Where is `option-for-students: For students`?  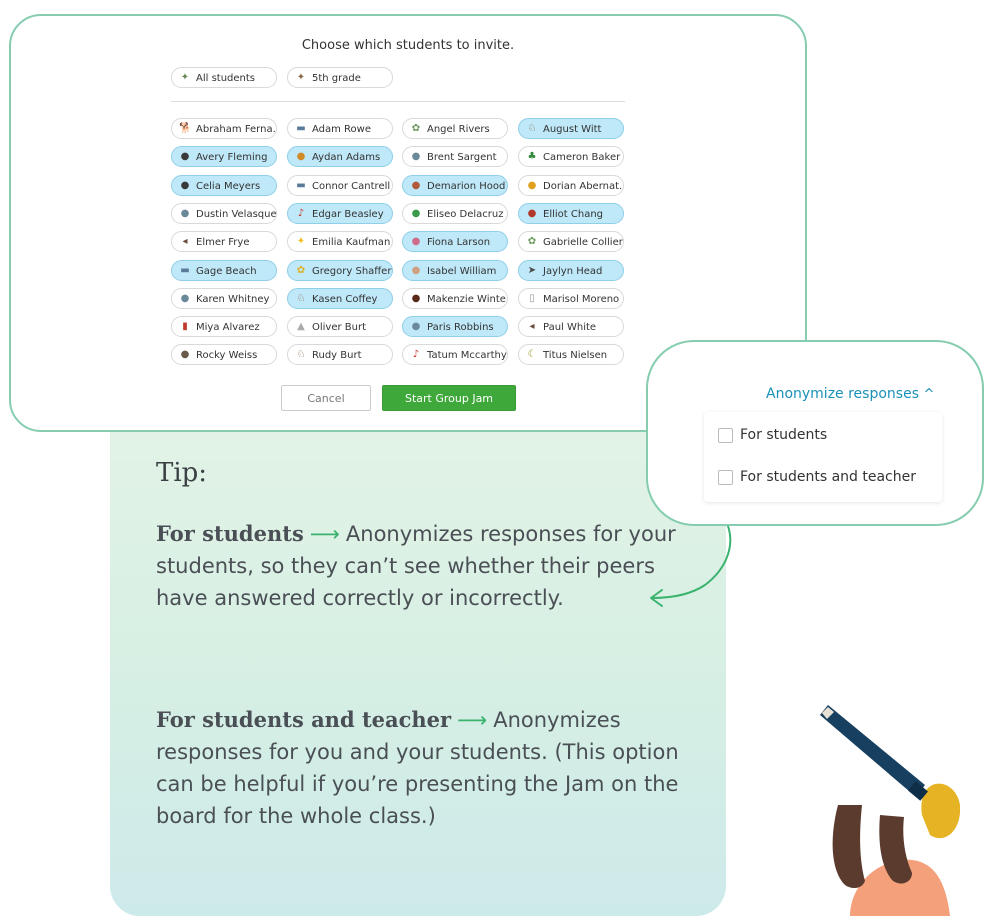
option-for-students: For students is located at coordinates (772, 435).